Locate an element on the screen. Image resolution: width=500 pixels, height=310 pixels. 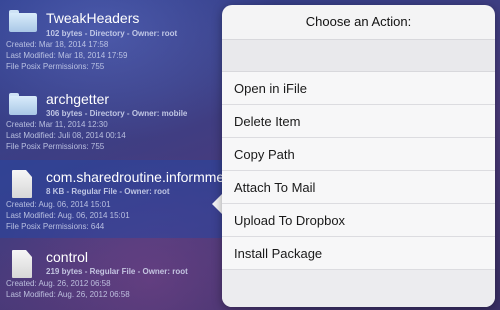
action-copy-path: Copy Path is located at coordinates (358, 154).